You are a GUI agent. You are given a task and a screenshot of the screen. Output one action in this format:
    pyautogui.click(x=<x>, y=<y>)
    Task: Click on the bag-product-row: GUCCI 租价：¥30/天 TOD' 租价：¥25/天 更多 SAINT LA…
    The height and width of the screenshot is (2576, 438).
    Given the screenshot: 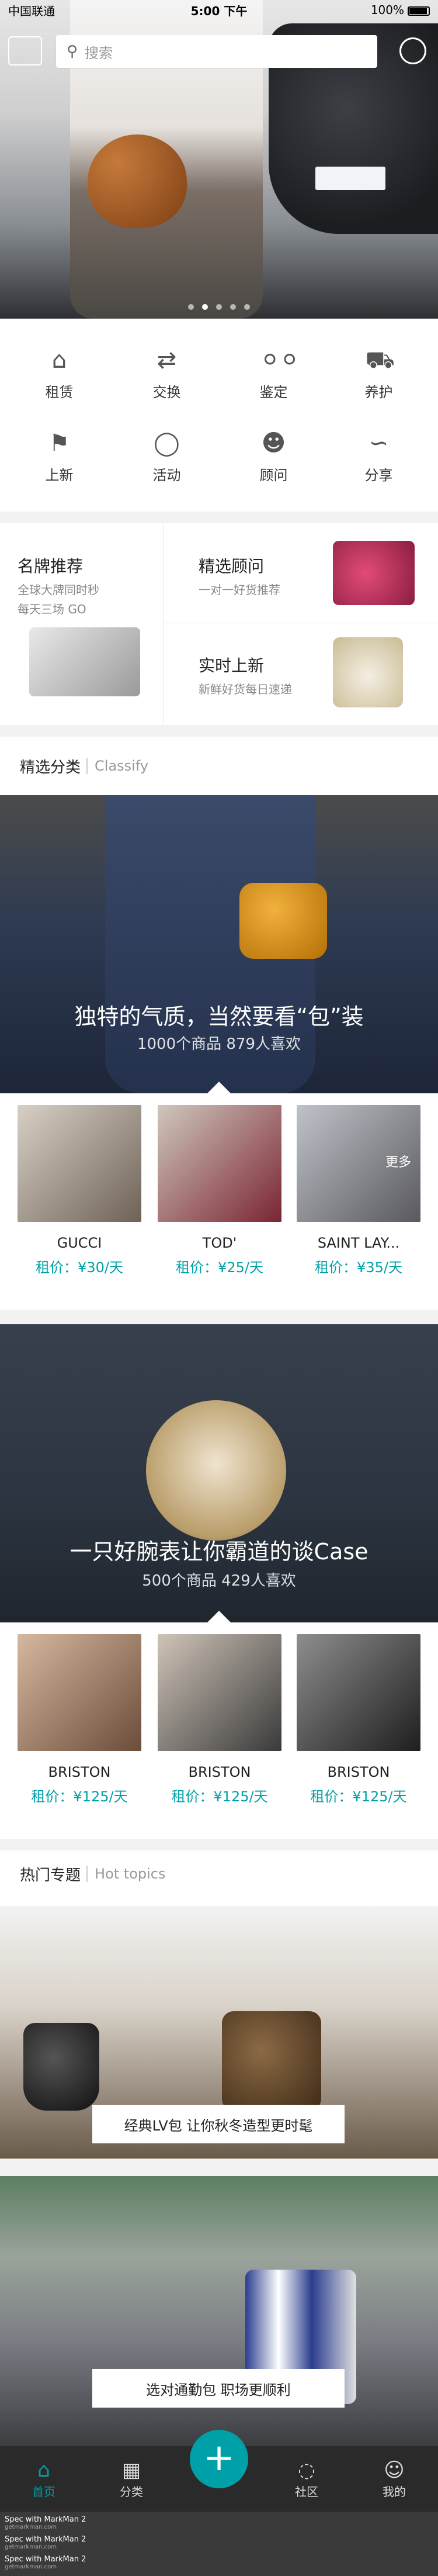 What is the action you would take?
    pyautogui.click(x=219, y=1201)
    